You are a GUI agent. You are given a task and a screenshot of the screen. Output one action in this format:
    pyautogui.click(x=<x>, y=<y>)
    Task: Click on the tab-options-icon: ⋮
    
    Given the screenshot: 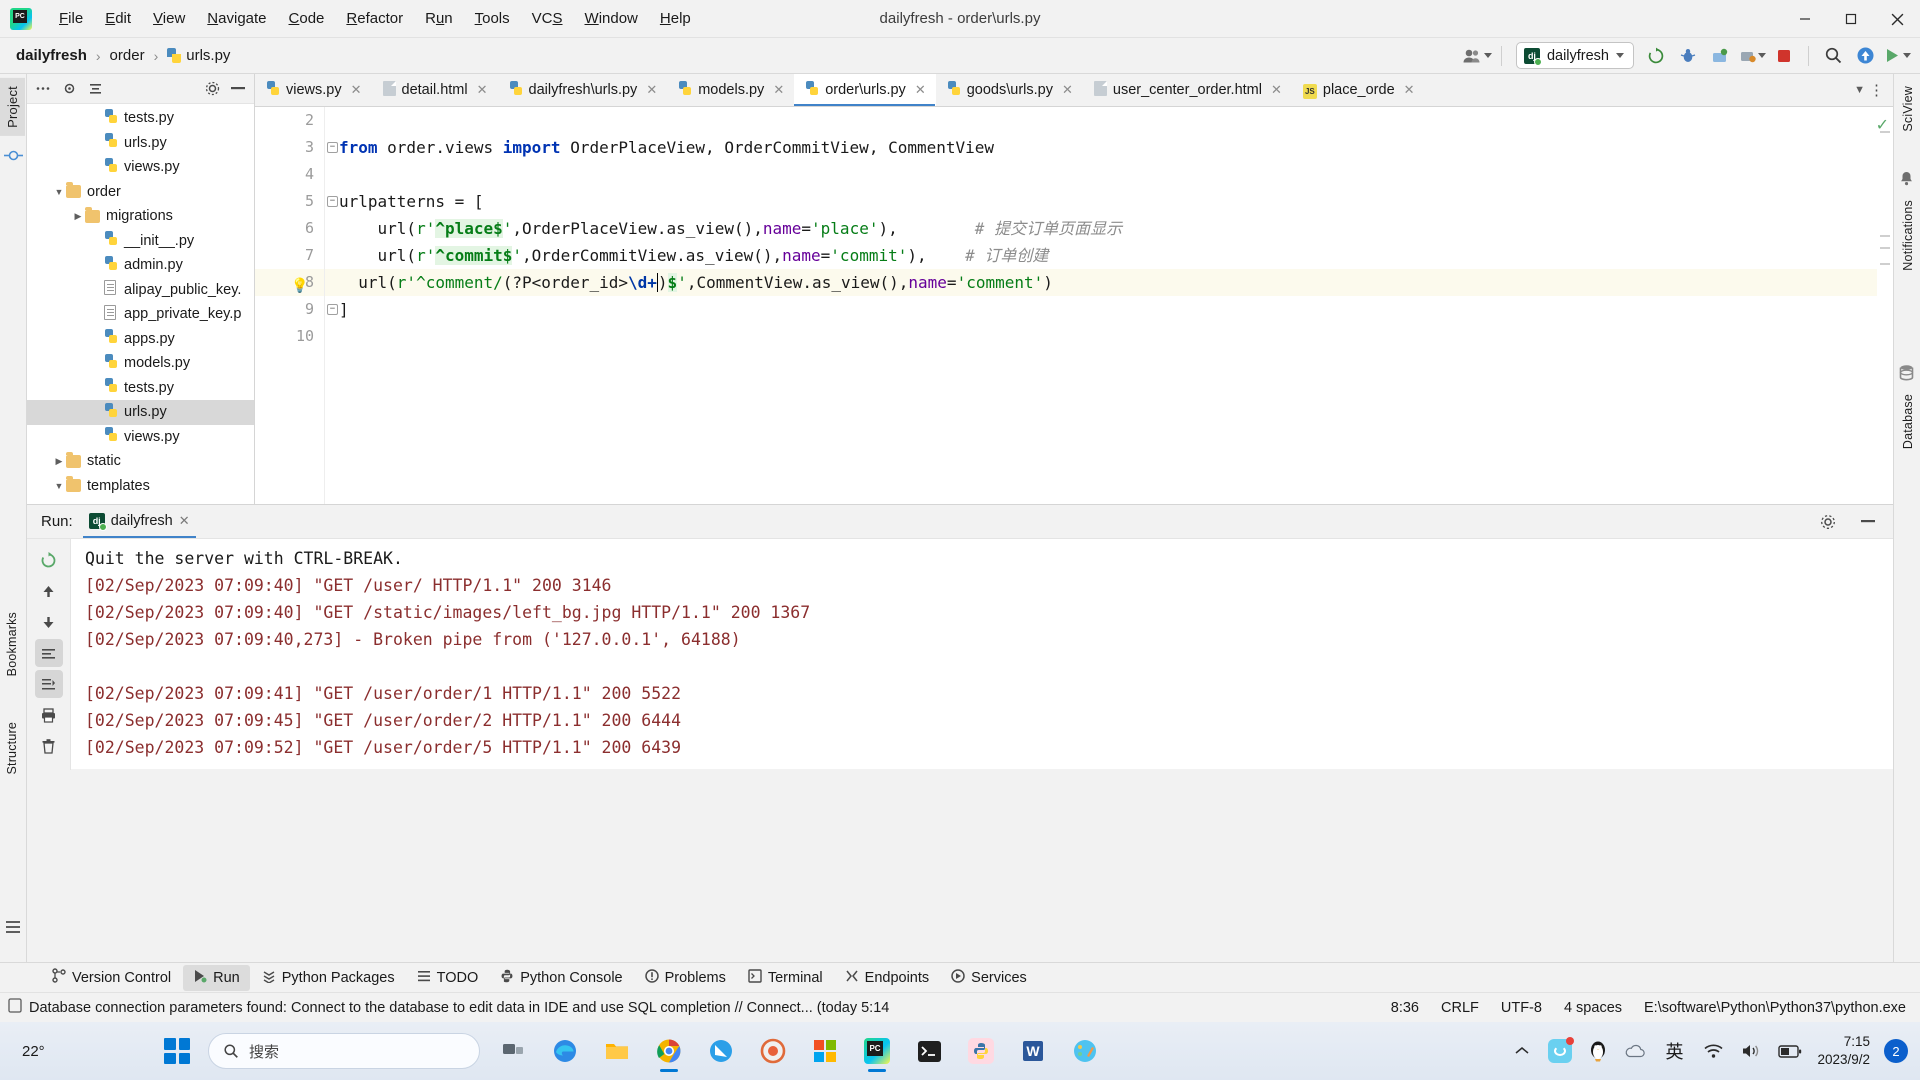 What is the action you would take?
    pyautogui.click(x=1877, y=90)
    